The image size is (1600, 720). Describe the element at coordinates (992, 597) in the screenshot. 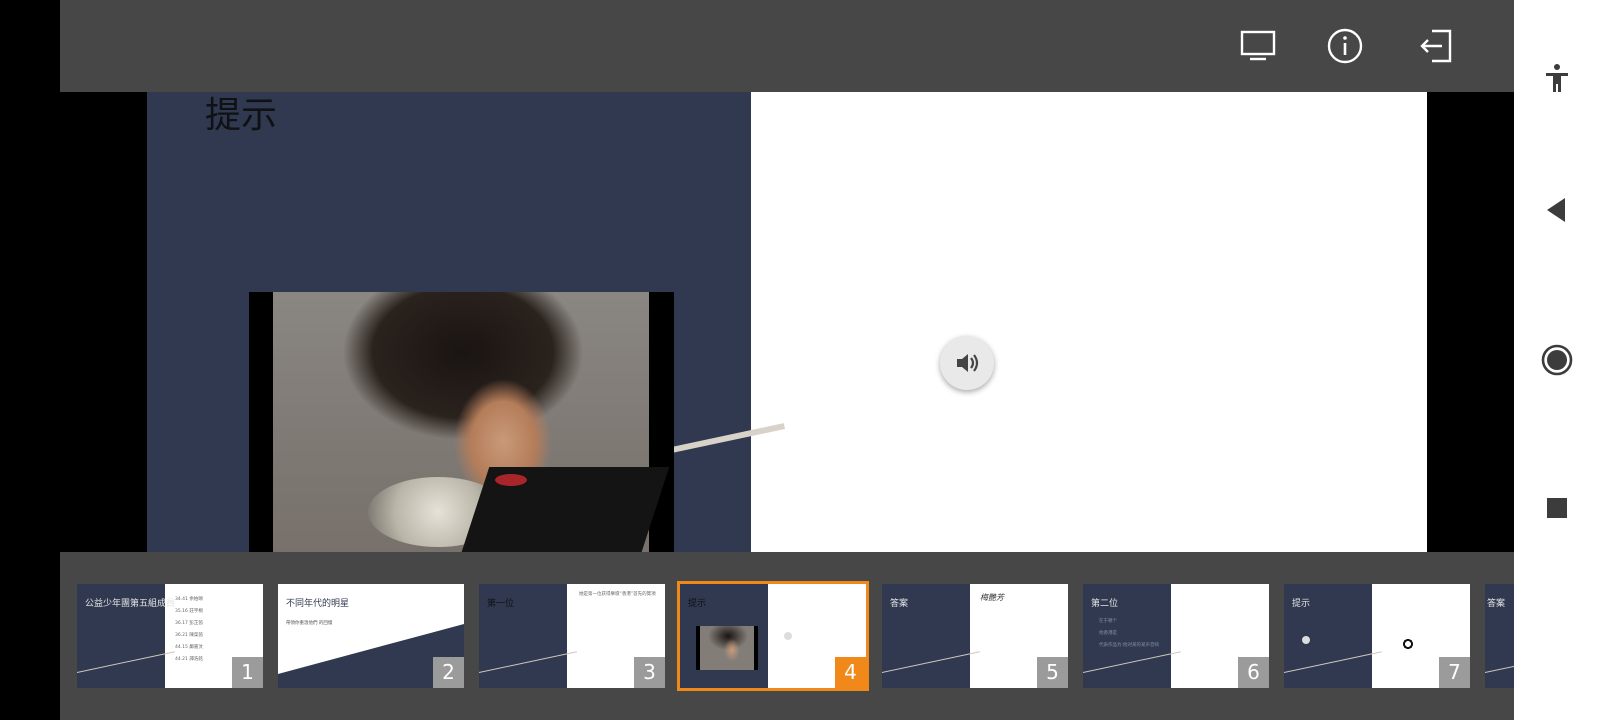

I see `thumb-right-text: 梅艷芳` at that location.